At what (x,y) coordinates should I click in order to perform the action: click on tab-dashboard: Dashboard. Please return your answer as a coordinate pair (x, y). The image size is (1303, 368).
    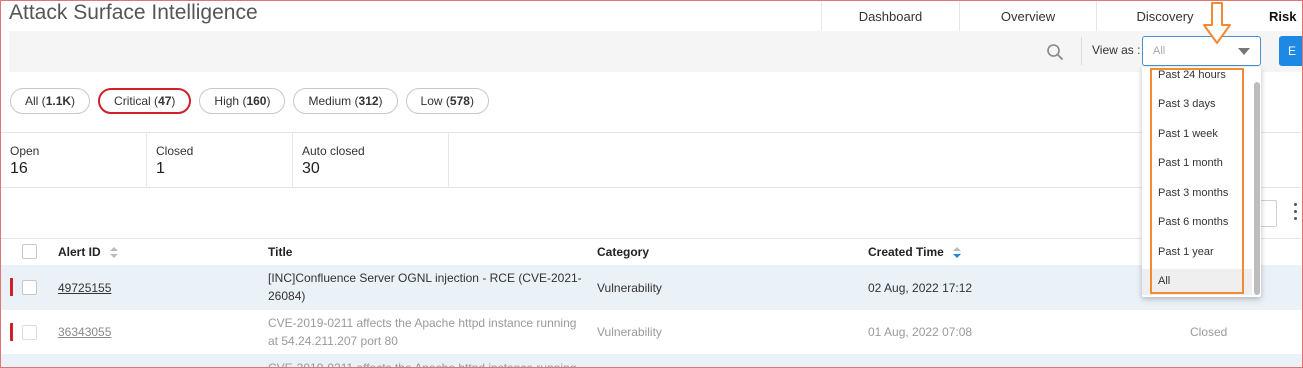
    Looking at the image, I should click on (890, 16).